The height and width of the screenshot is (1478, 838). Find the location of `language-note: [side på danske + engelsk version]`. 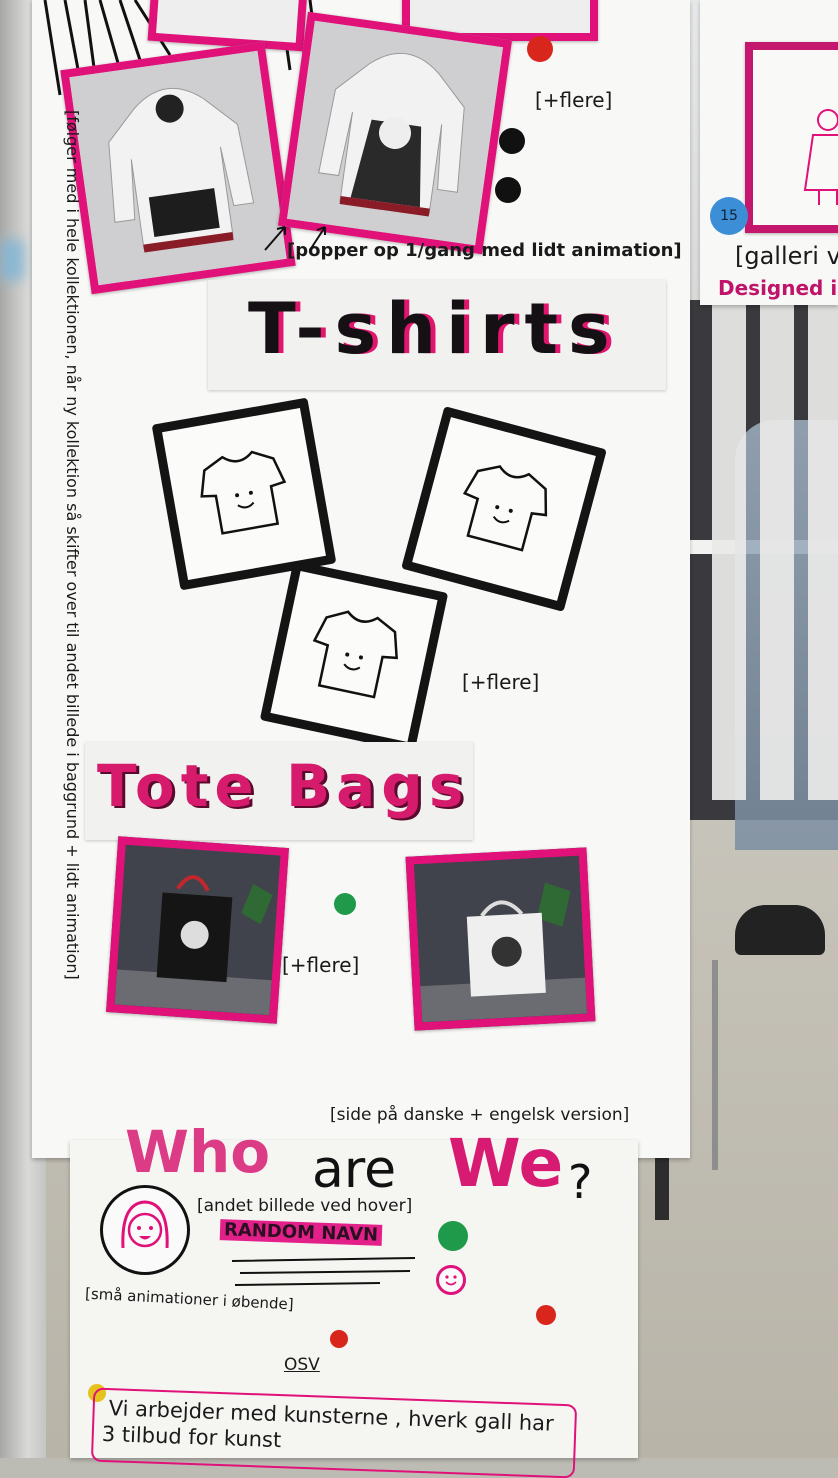

language-note: [side på danske + engelsk version] is located at coordinates (480, 1115).